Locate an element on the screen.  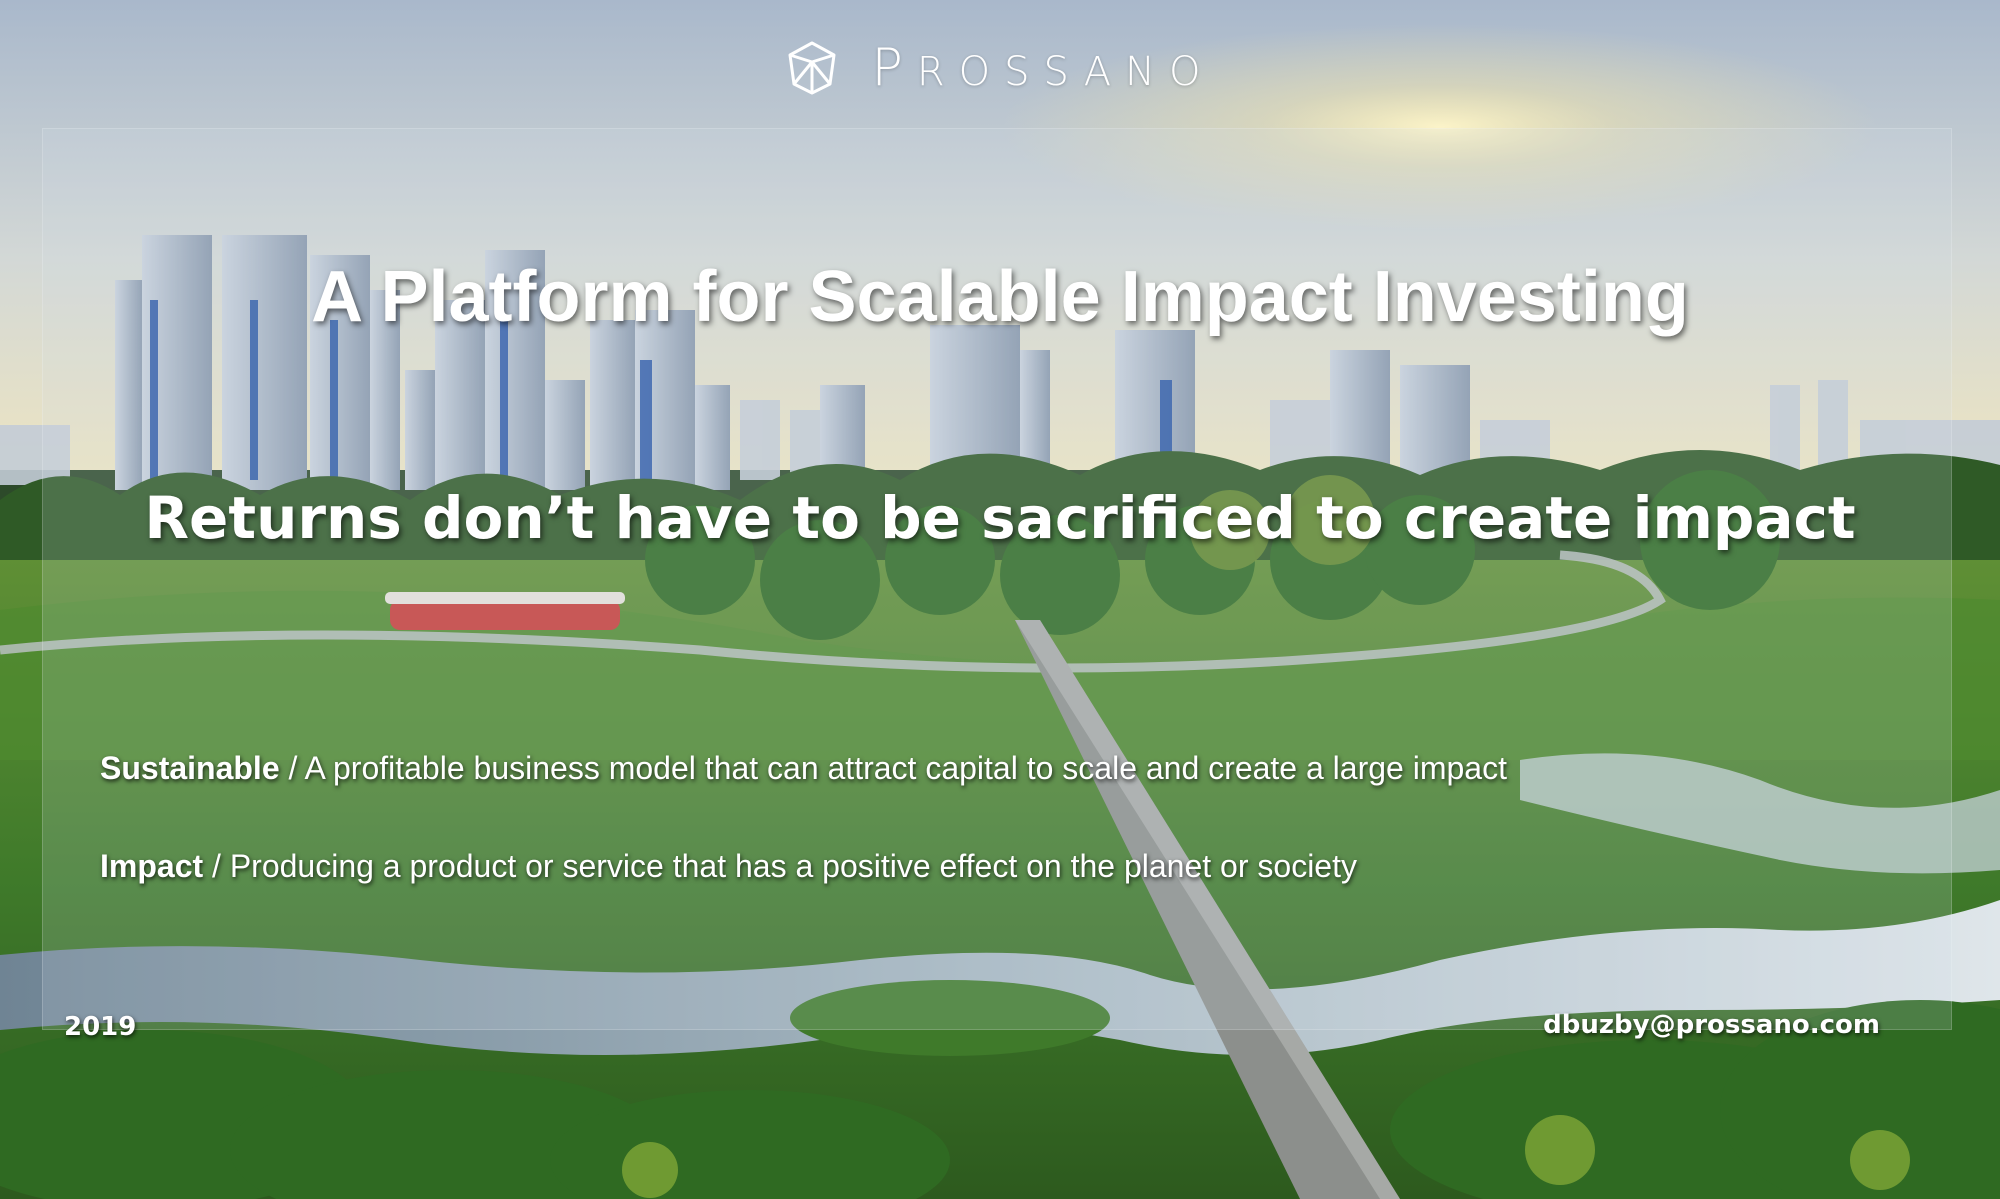
contact-email: dbuzby@prossano.com is located at coordinates (1711, 1025).